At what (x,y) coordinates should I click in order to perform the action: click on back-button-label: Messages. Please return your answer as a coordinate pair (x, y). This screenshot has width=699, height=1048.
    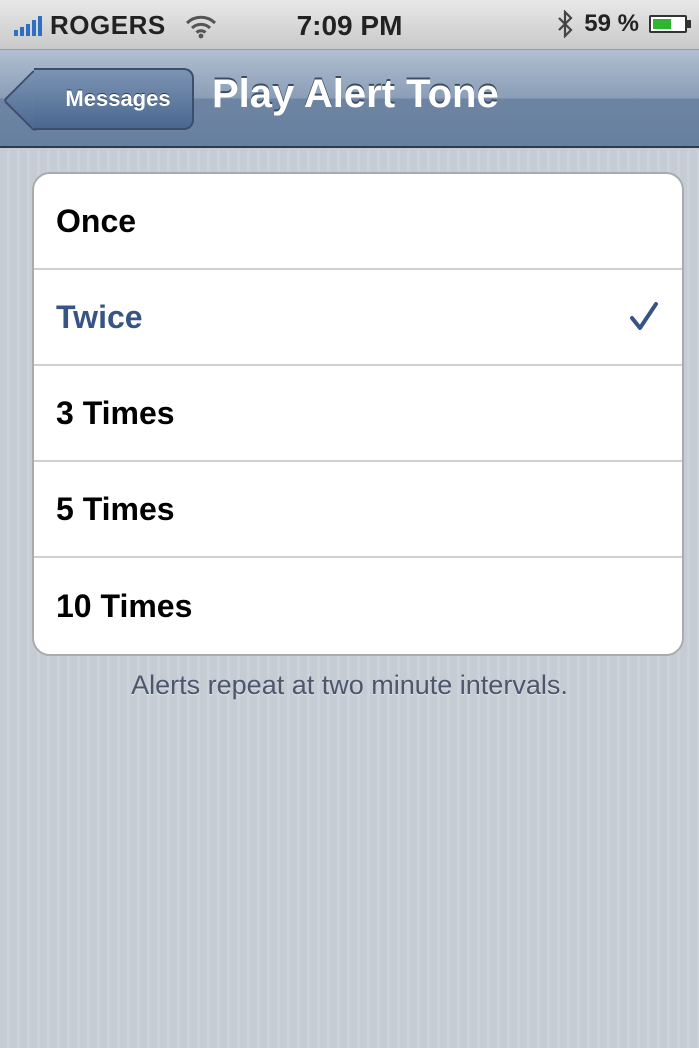
    Looking at the image, I should click on (118, 98).